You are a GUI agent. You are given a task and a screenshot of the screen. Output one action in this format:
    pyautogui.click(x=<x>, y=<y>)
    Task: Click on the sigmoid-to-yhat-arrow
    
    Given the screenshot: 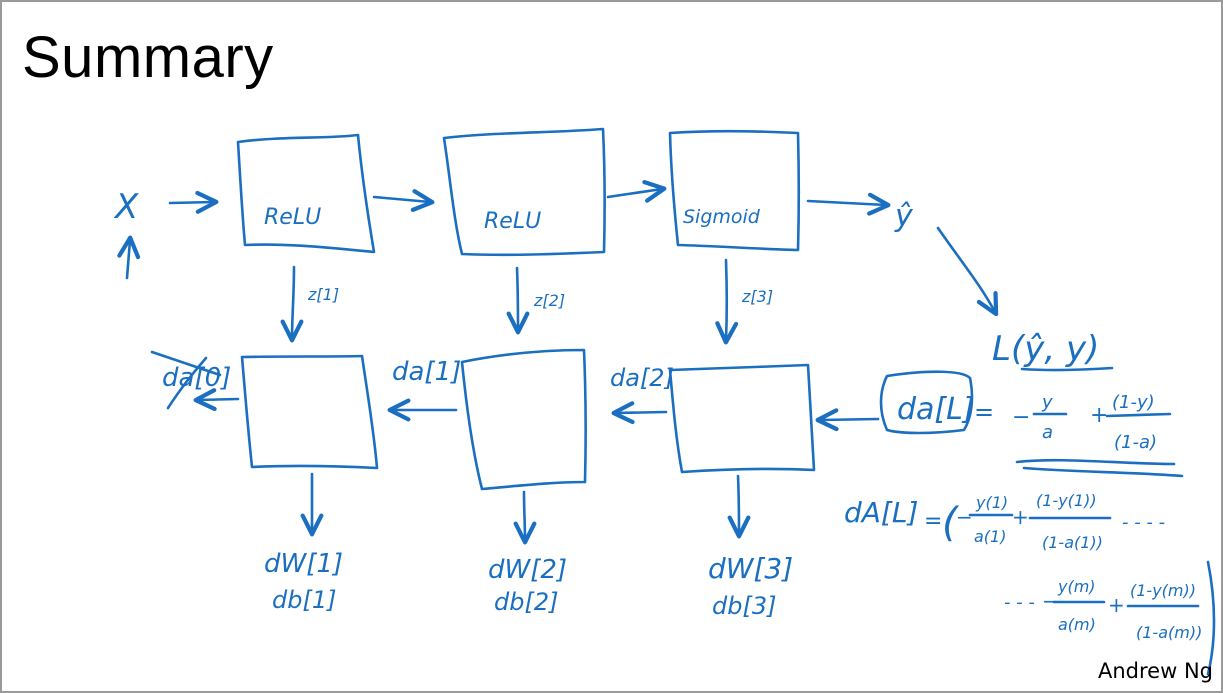 What is the action you would take?
    pyautogui.click(x=848, y=204)
    